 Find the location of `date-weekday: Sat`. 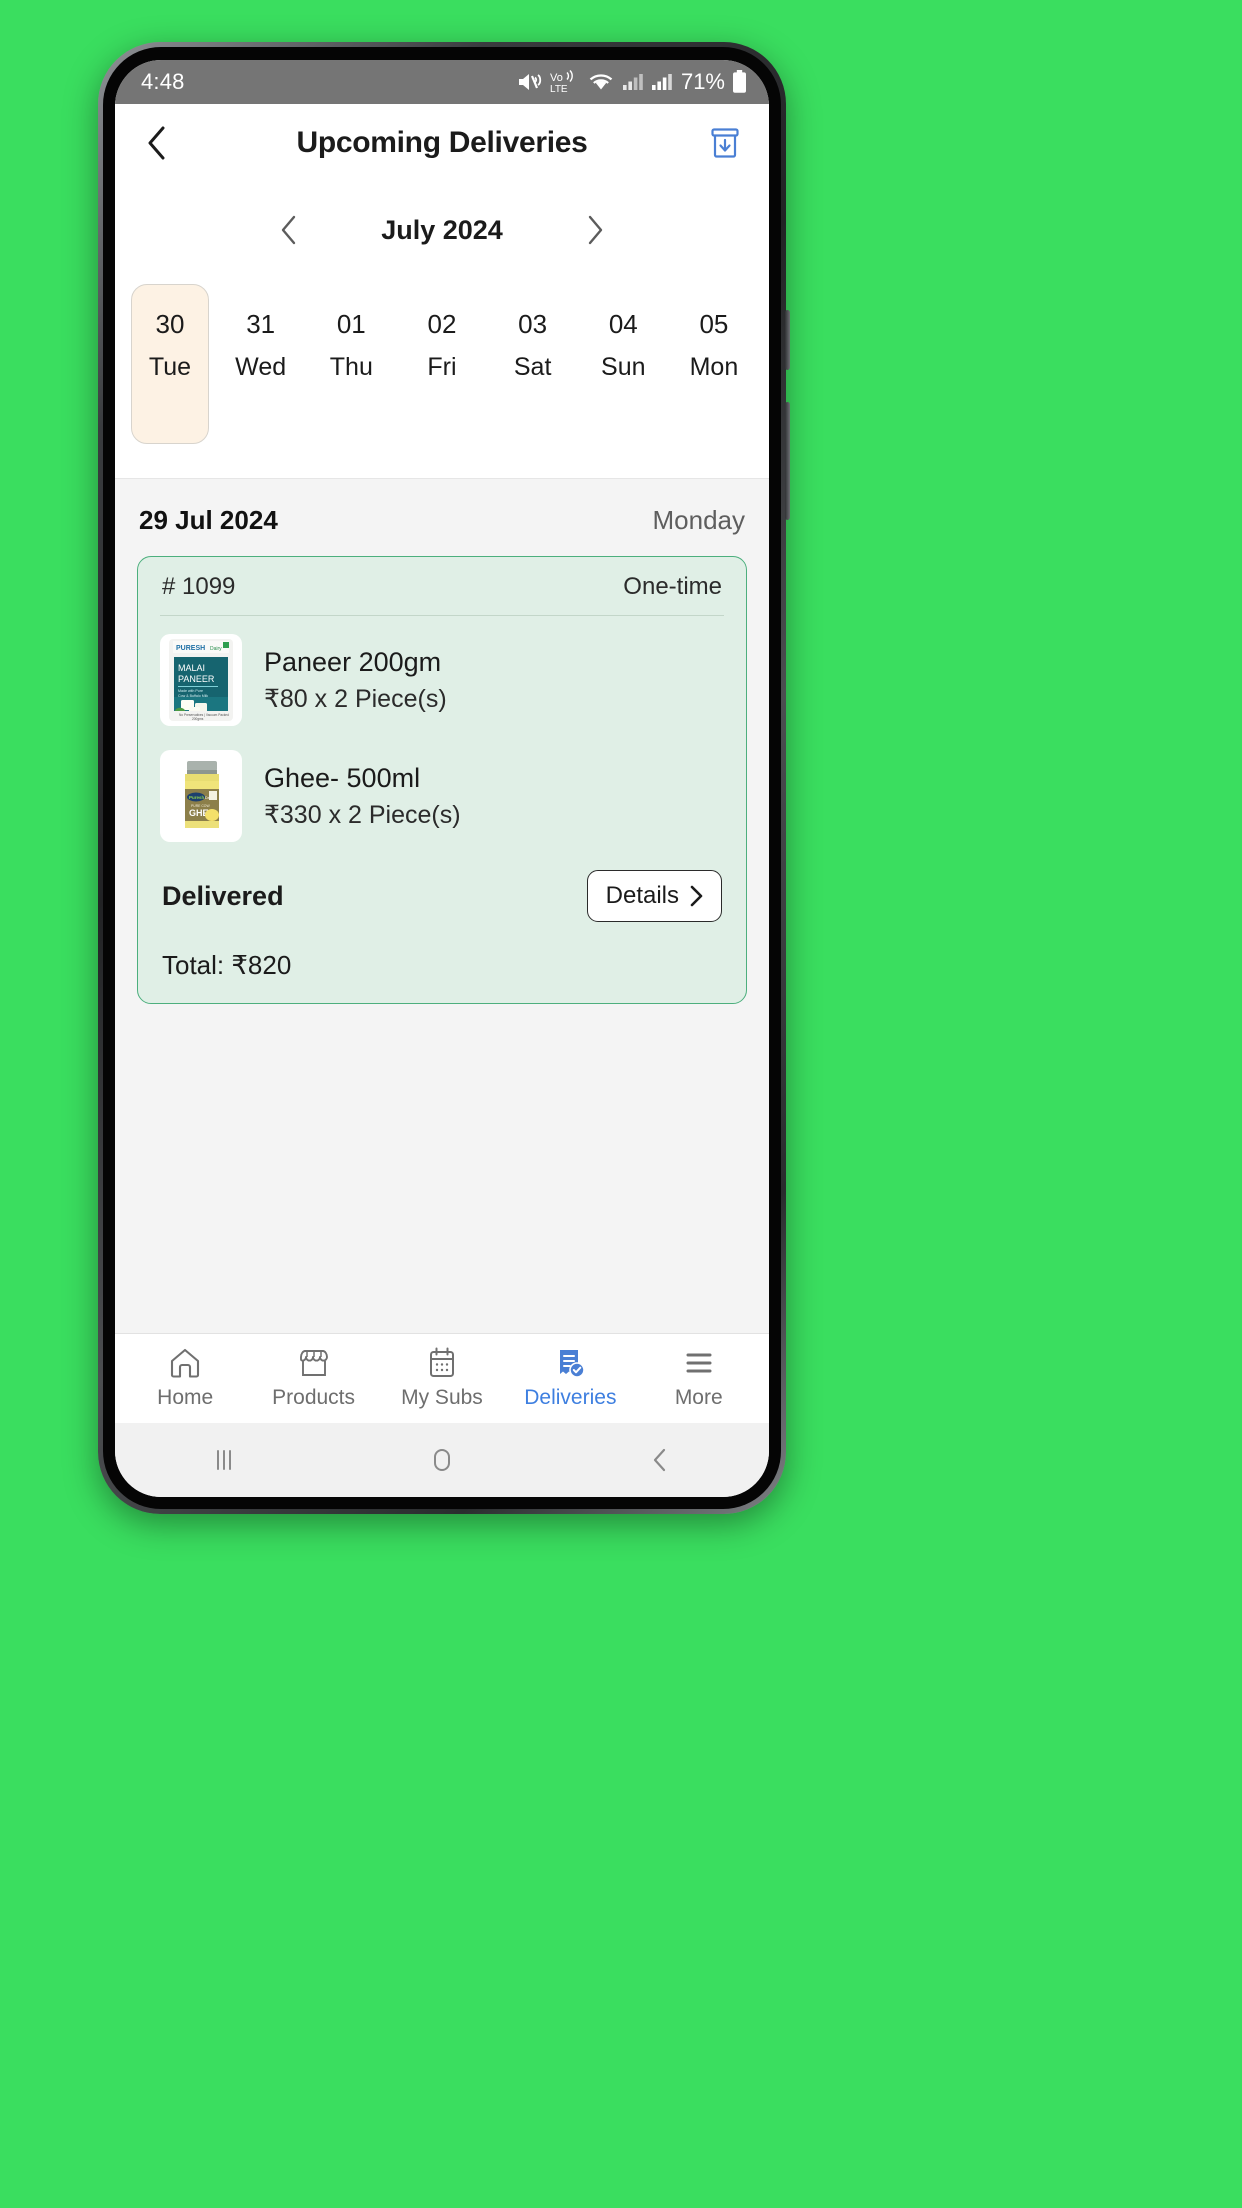

date-weekday: Sat is located at coordinates (532, 367).